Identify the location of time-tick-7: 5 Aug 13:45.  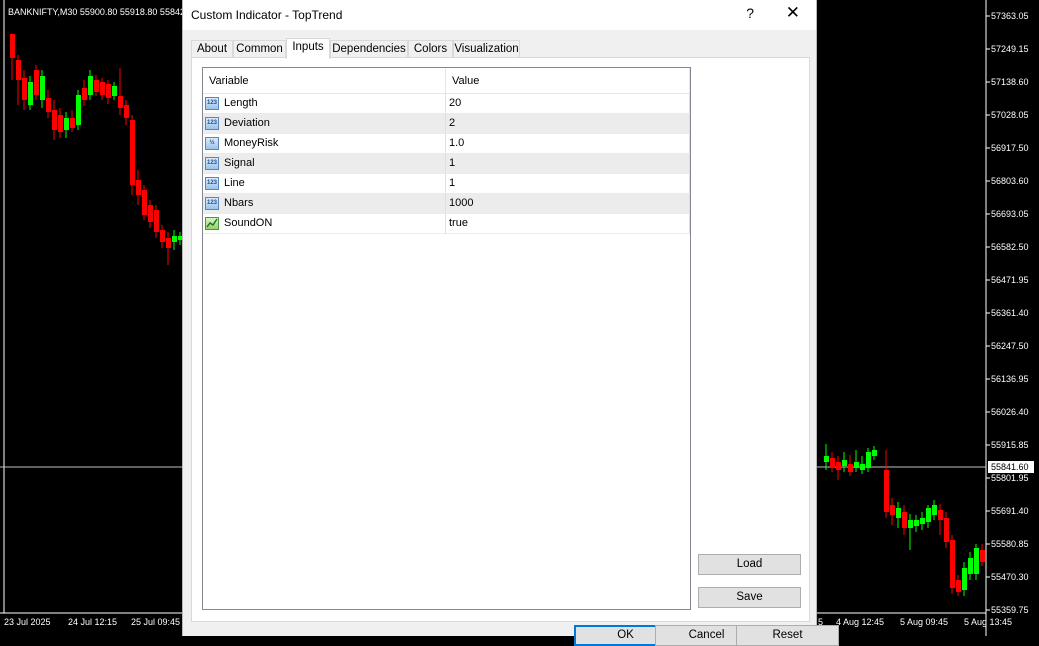
(988, 622).